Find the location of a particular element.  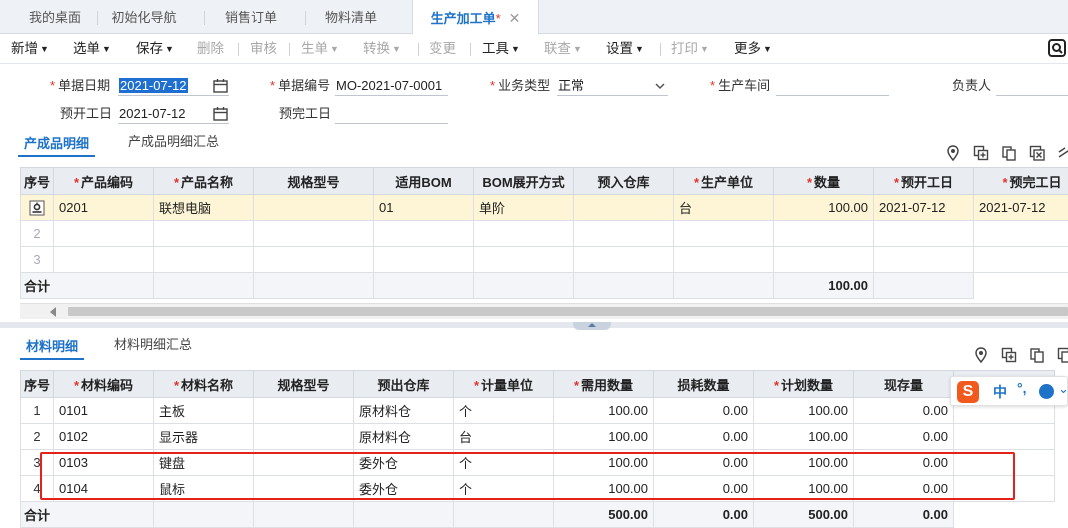

table-row: 1 0101 主板 原材料仓 个 100.00 0.00 100.00 0.00 is located at coordinates (537, 410).